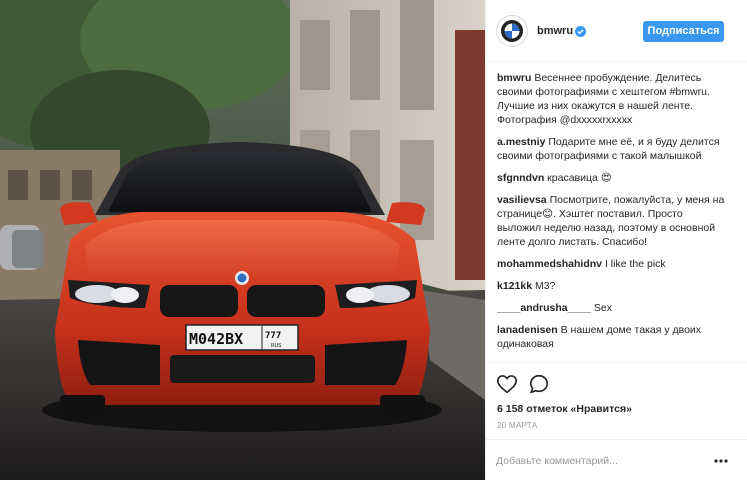  I want to click on comment-item: ____andrusha____ Sex, so click(612, 308).